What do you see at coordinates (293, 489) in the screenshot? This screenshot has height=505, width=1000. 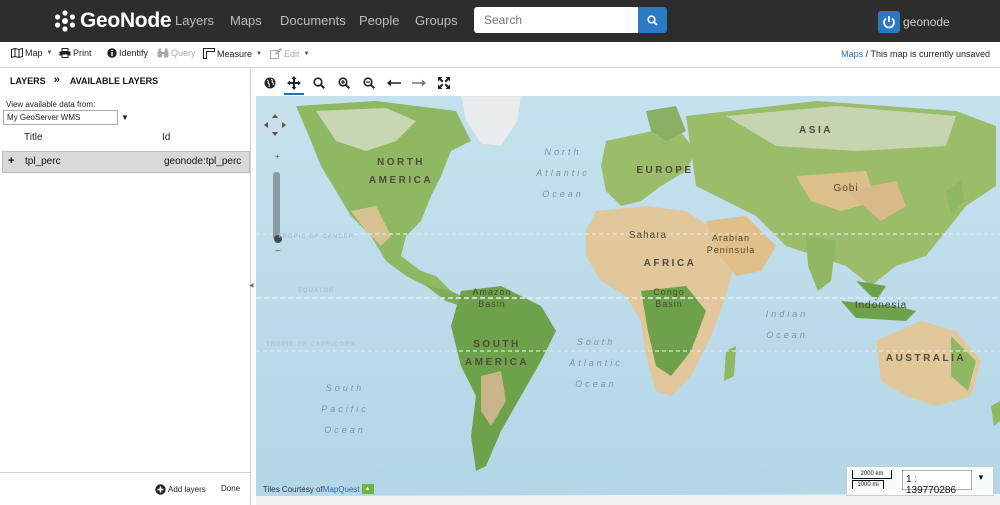 I see `attribution-text: Tiles Courtesy of` at bounding box center [293, 489].